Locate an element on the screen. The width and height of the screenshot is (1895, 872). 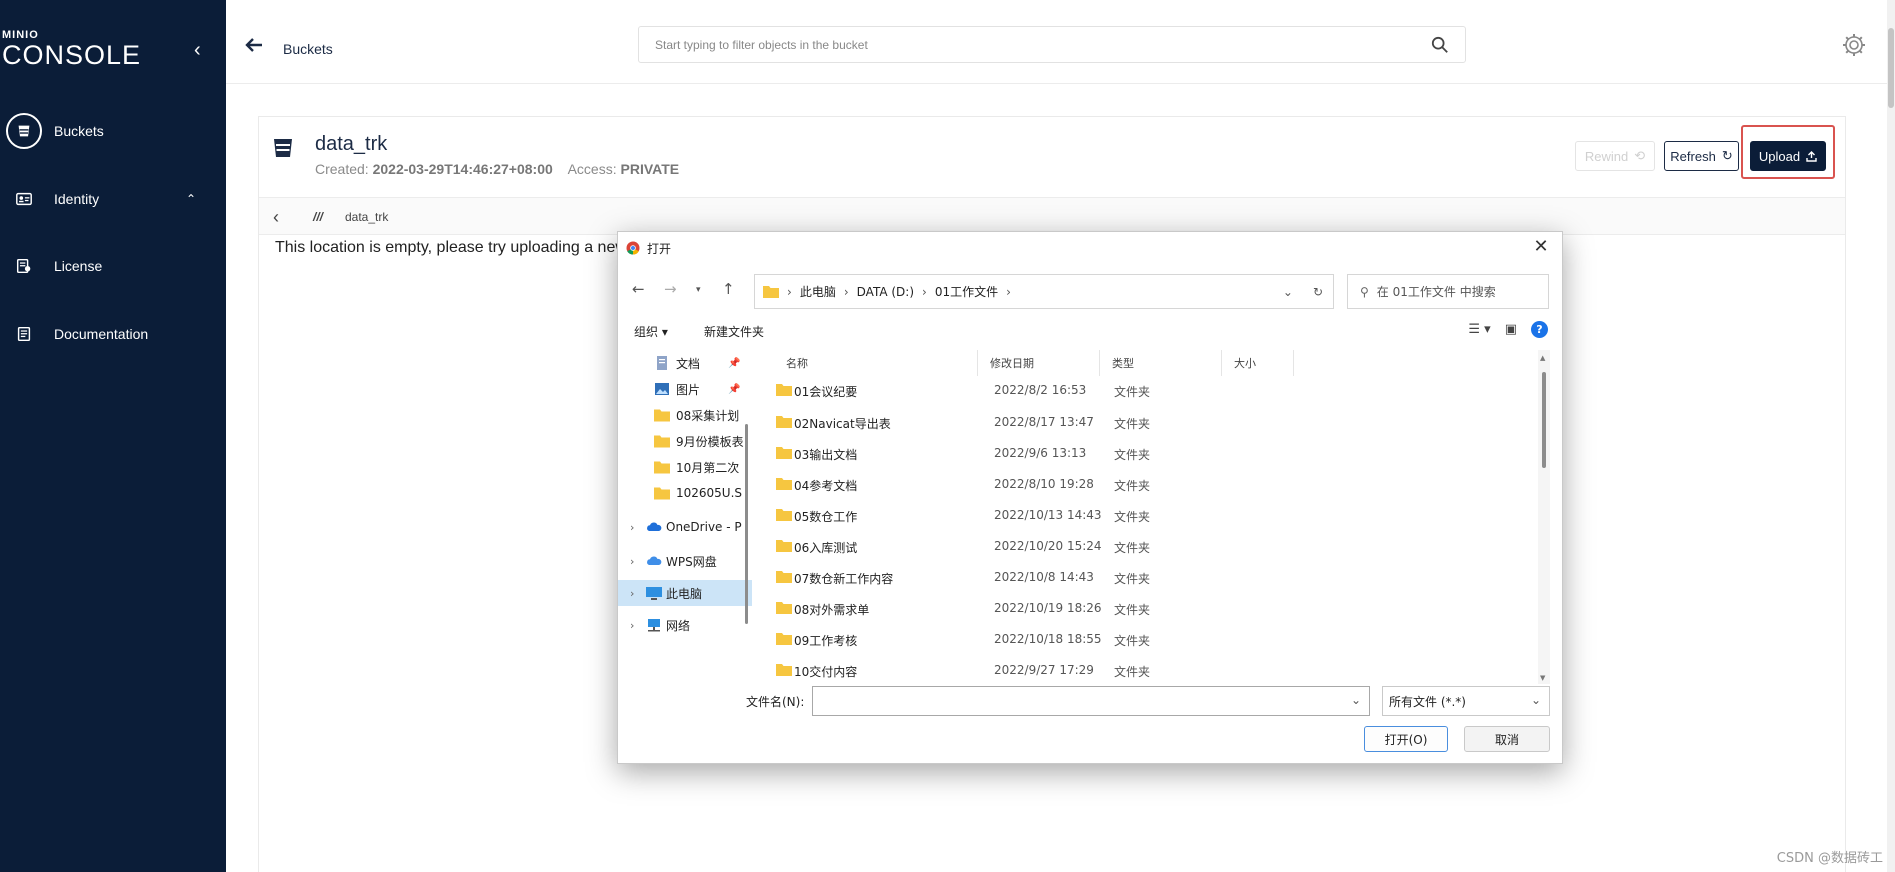
search-icon is located at coordinates (1440, 45).